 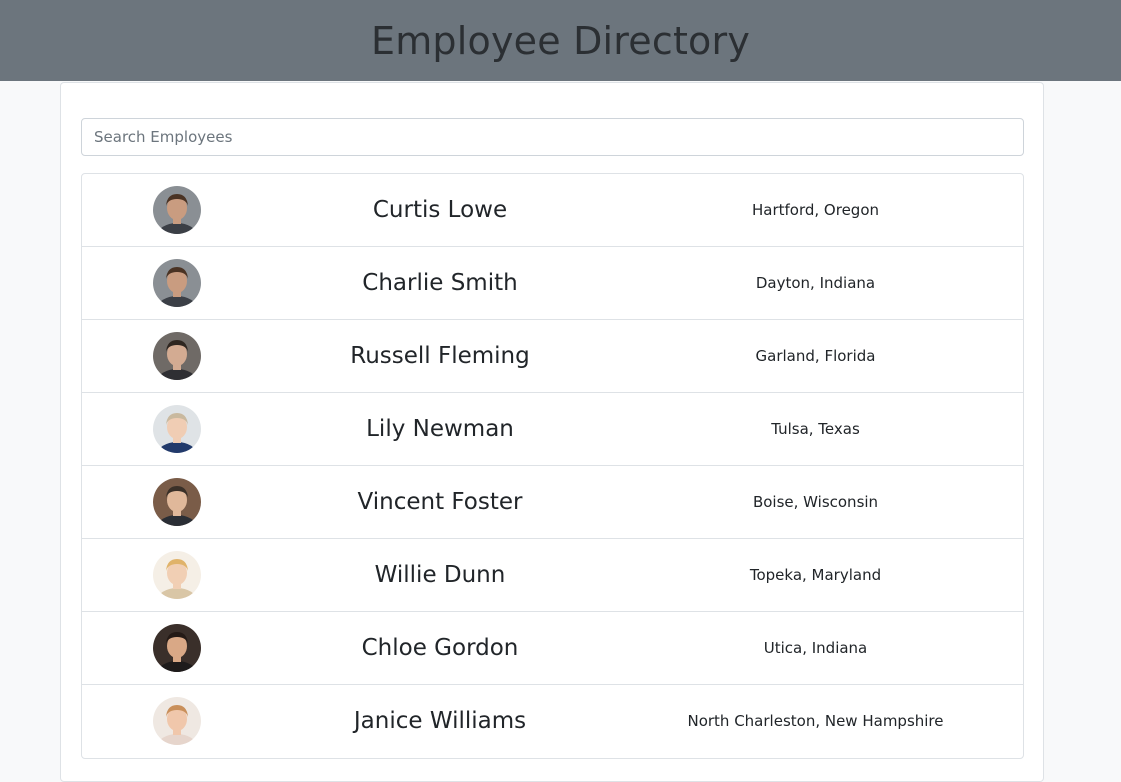 I want to click on page-title: Employee Directory, so click(x=560, y=40).